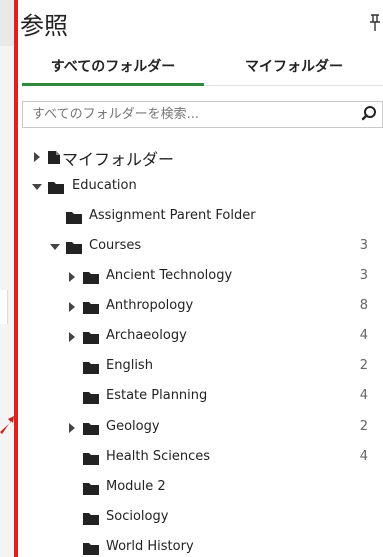 This screenshot has width=383, height=557. What do you see at coordinates (200, 545) in the screenshot?
I see `tree-item-world-history: World History` at bounding box center [200, 545].